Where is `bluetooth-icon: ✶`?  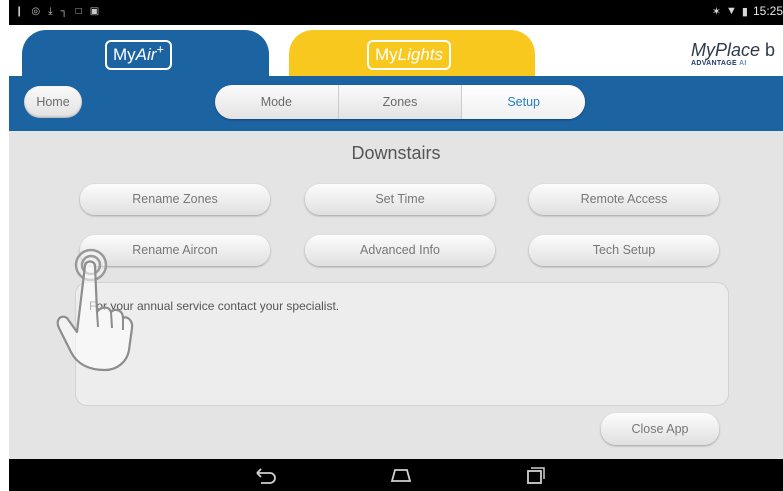 bluetooth-icon: ✶ is located at coordinates (716, 11).